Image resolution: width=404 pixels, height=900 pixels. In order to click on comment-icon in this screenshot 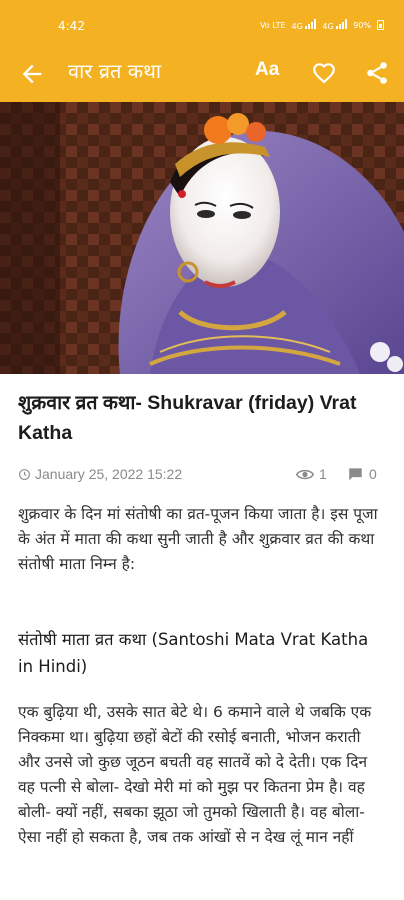, I will do `click(355, 474)`.